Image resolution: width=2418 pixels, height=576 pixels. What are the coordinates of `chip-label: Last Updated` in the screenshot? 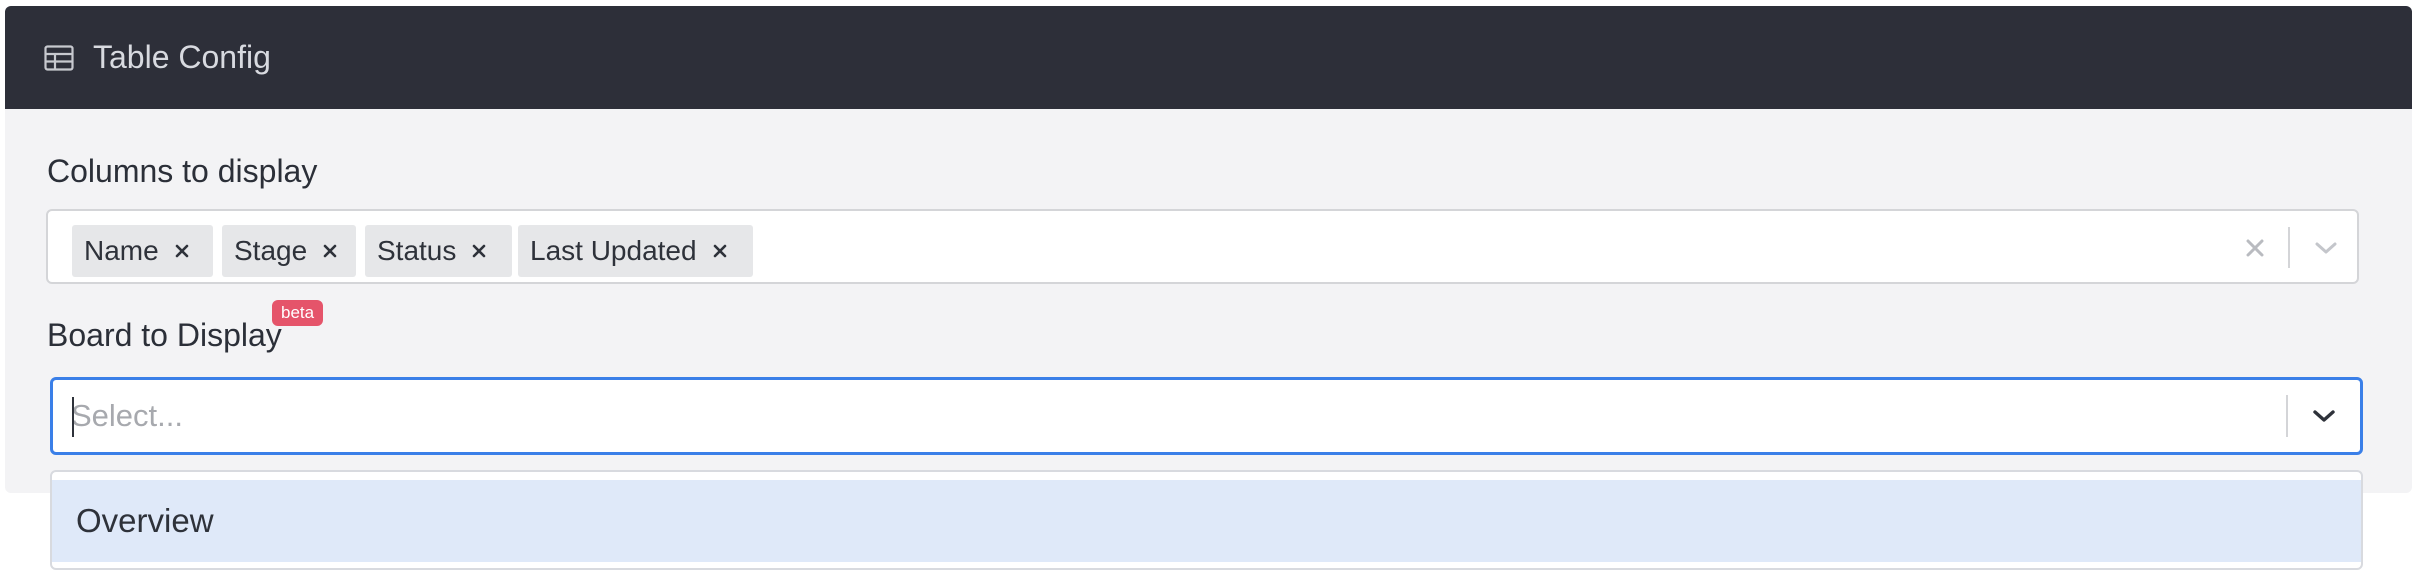 It's located at (613, 250).